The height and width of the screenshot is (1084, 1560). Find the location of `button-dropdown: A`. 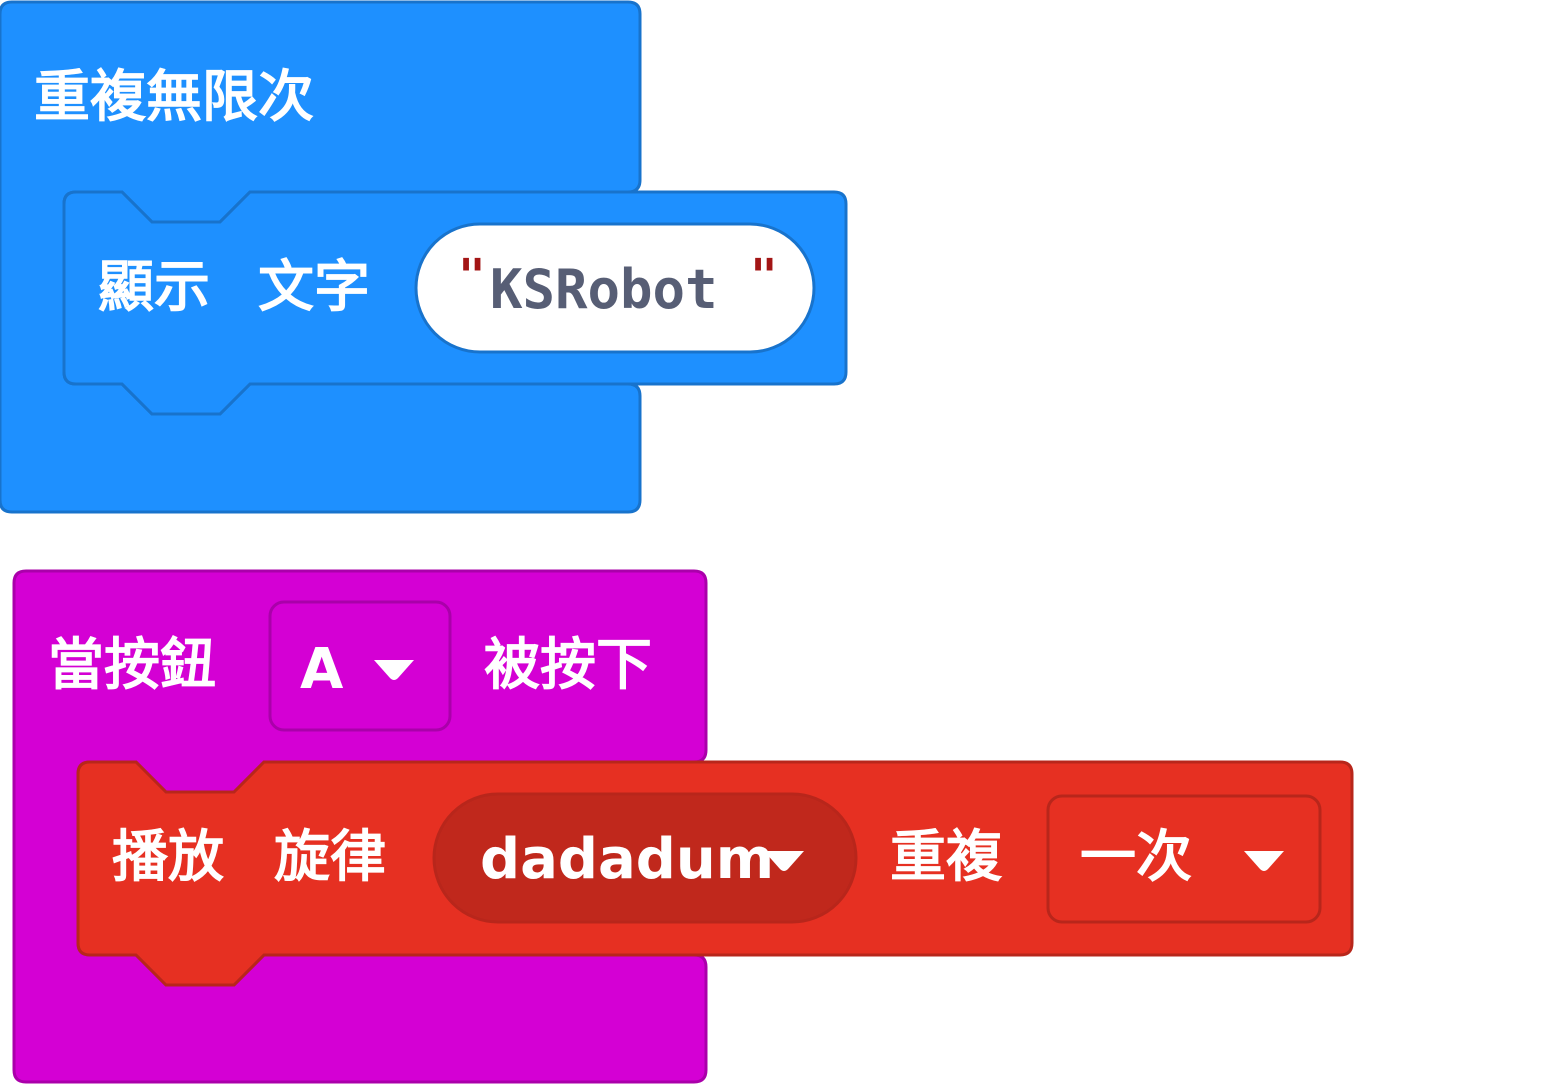

button-dropdown: A is located at coordinates (360, 666).